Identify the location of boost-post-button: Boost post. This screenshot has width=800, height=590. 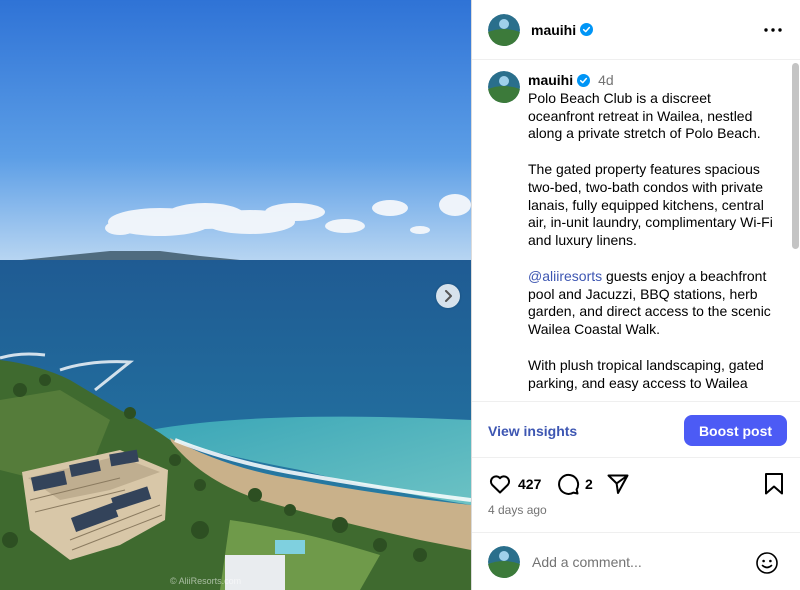
(735, 430).